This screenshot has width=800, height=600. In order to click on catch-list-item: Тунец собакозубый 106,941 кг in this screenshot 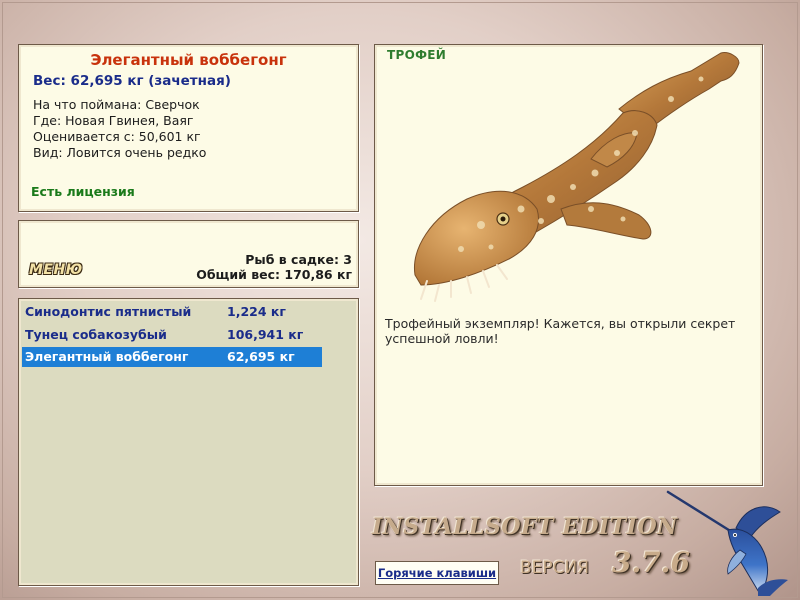, I will do `click(172, 335)`.